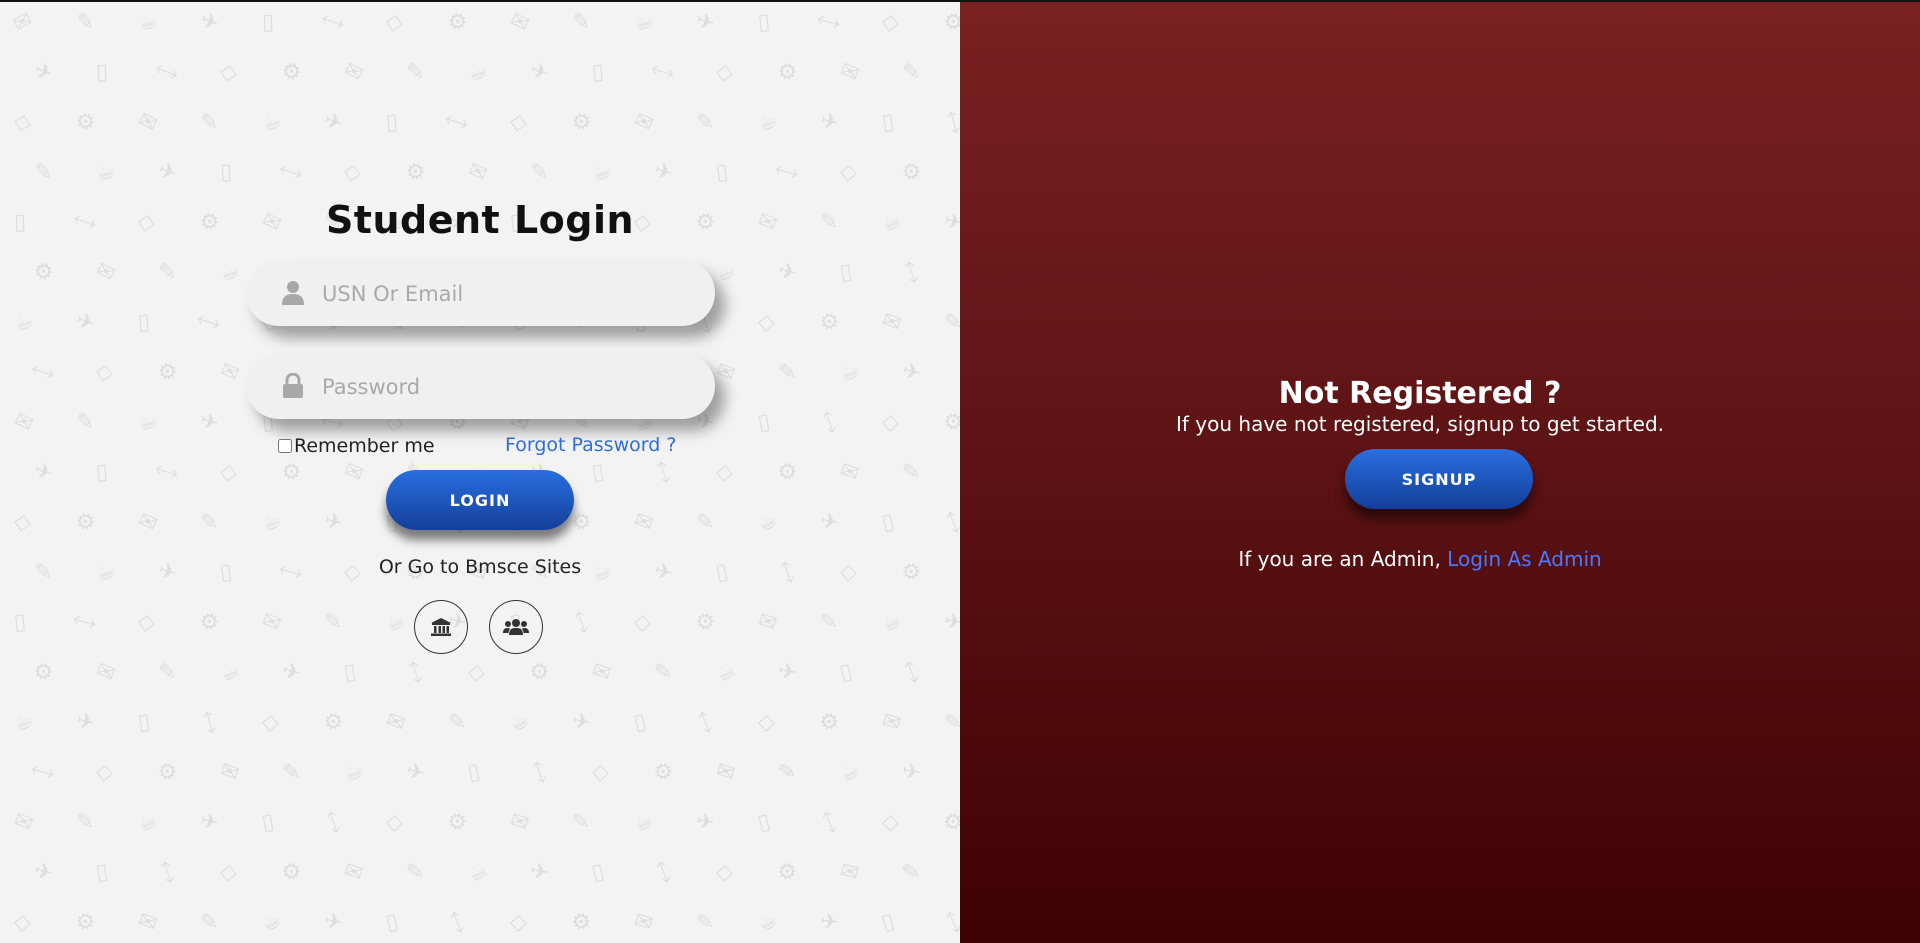  I want to click on remember-label: Remember me, so click(364, 446).